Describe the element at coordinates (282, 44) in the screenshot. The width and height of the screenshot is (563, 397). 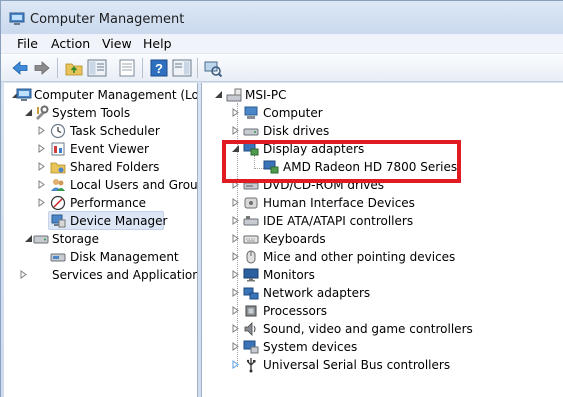
I see `menu-bar: File Action View Help` at that location.